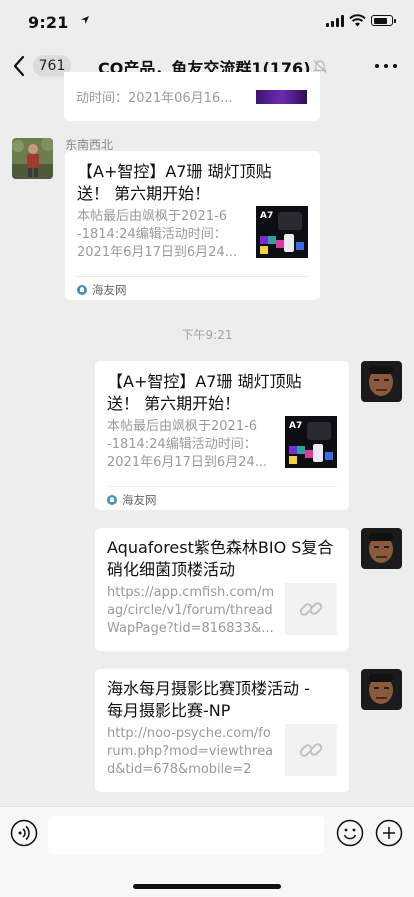 The height and width of the screenshot is (897, 414). Describe the element at coordinates (171, 569) in the screenshot. I see `card-title-line: 硝化细菌顶楼活动` at that location.